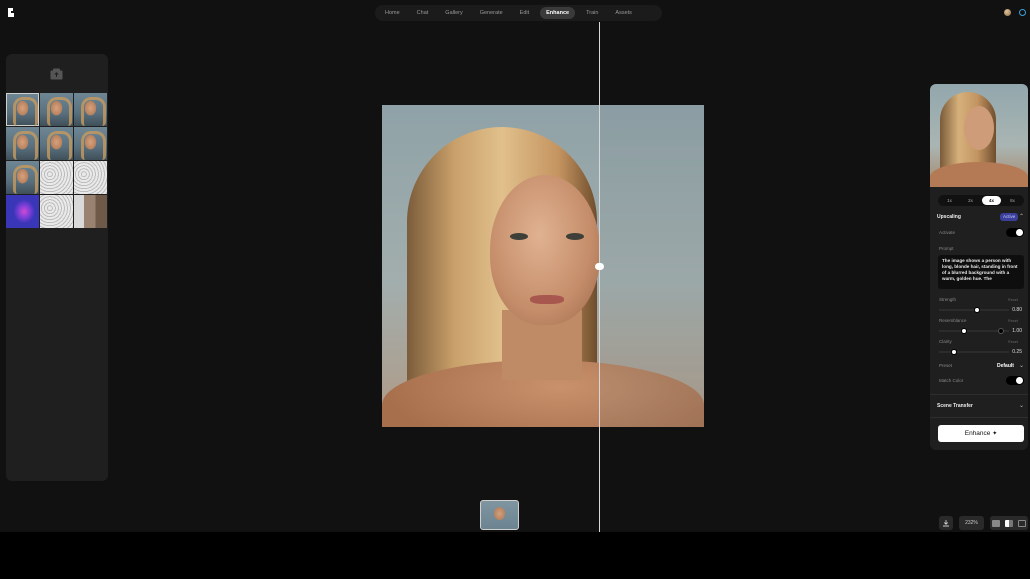  I want to click on preset-select: Default, so click(1005, 366).